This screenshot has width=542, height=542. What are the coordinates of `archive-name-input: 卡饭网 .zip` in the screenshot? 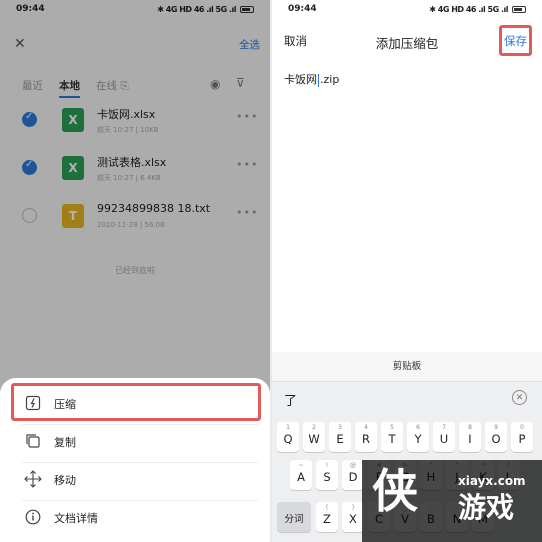 It's located at (311, 79).